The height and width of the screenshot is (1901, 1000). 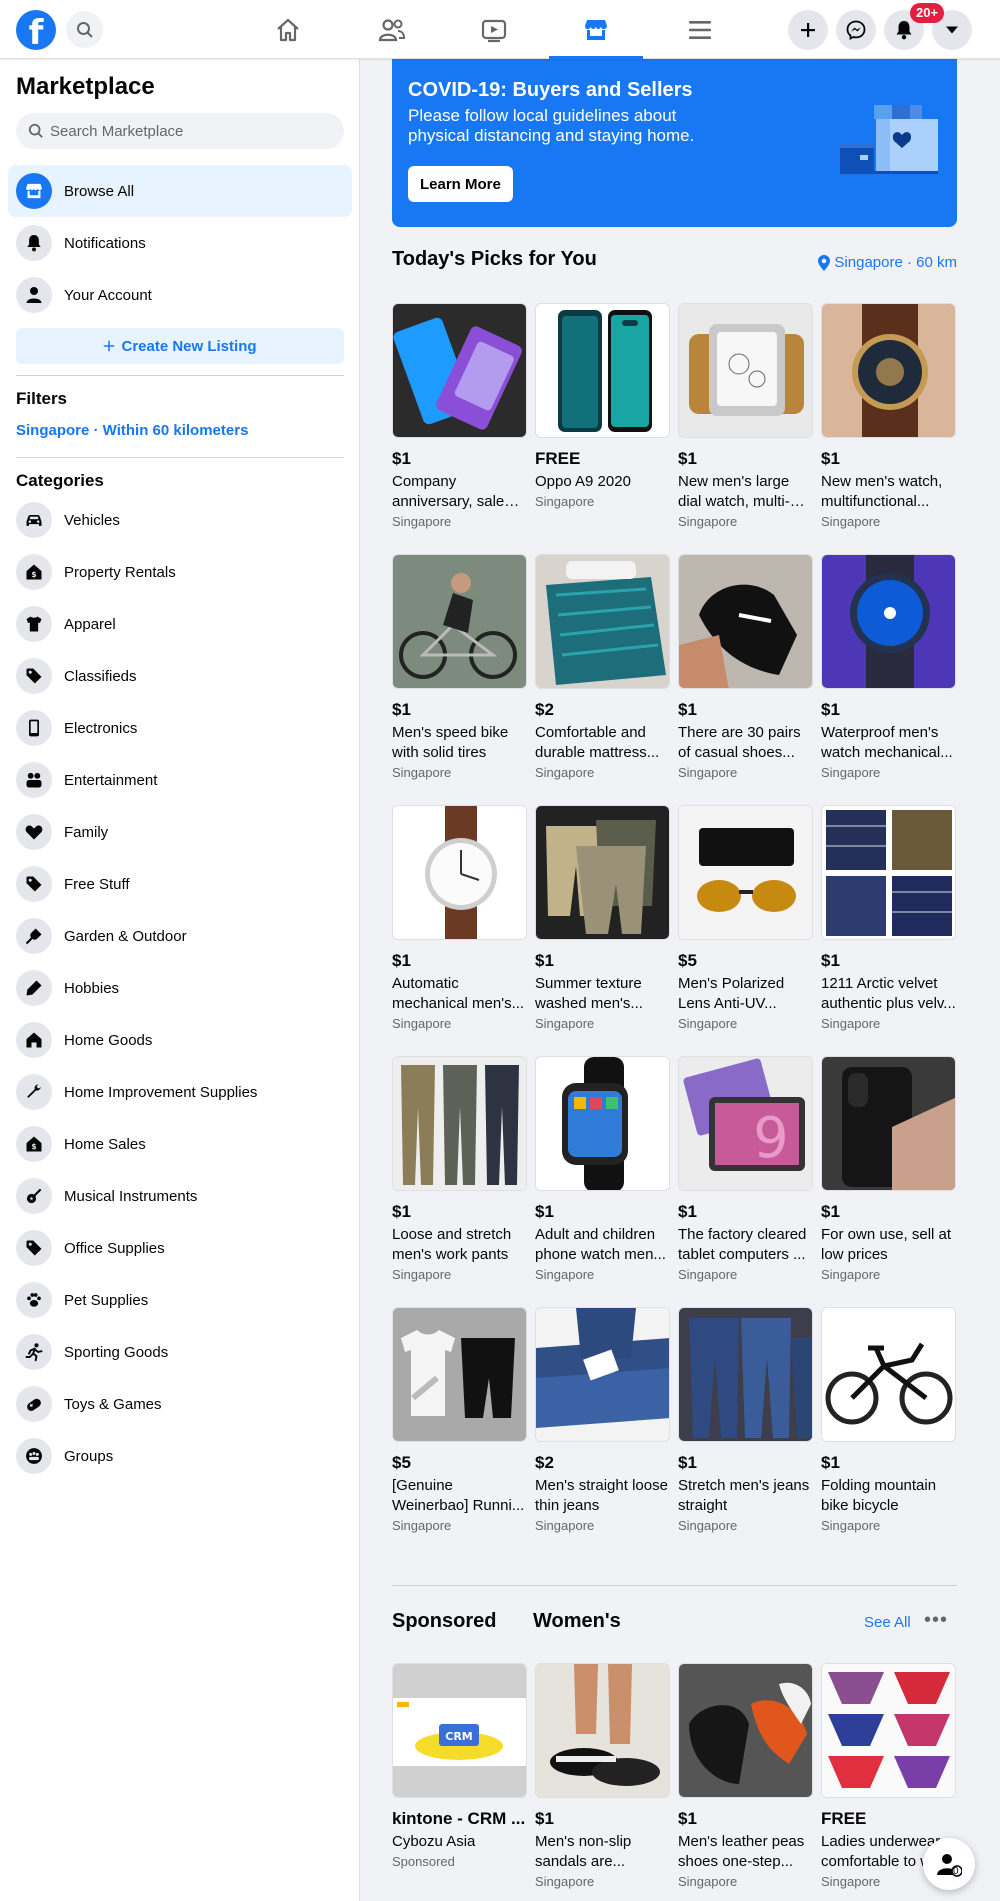 I want to click on learn-more-button: Learn More, so click(x=460, y=184).